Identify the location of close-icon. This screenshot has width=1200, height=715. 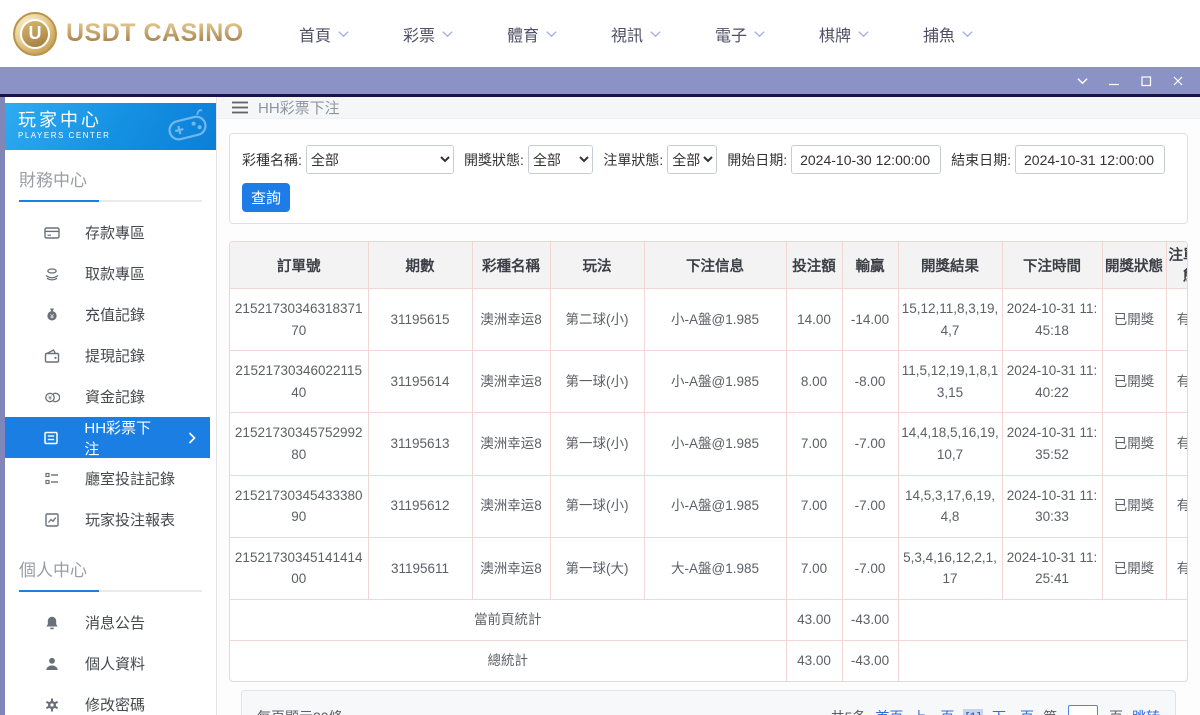
(1178, 81).